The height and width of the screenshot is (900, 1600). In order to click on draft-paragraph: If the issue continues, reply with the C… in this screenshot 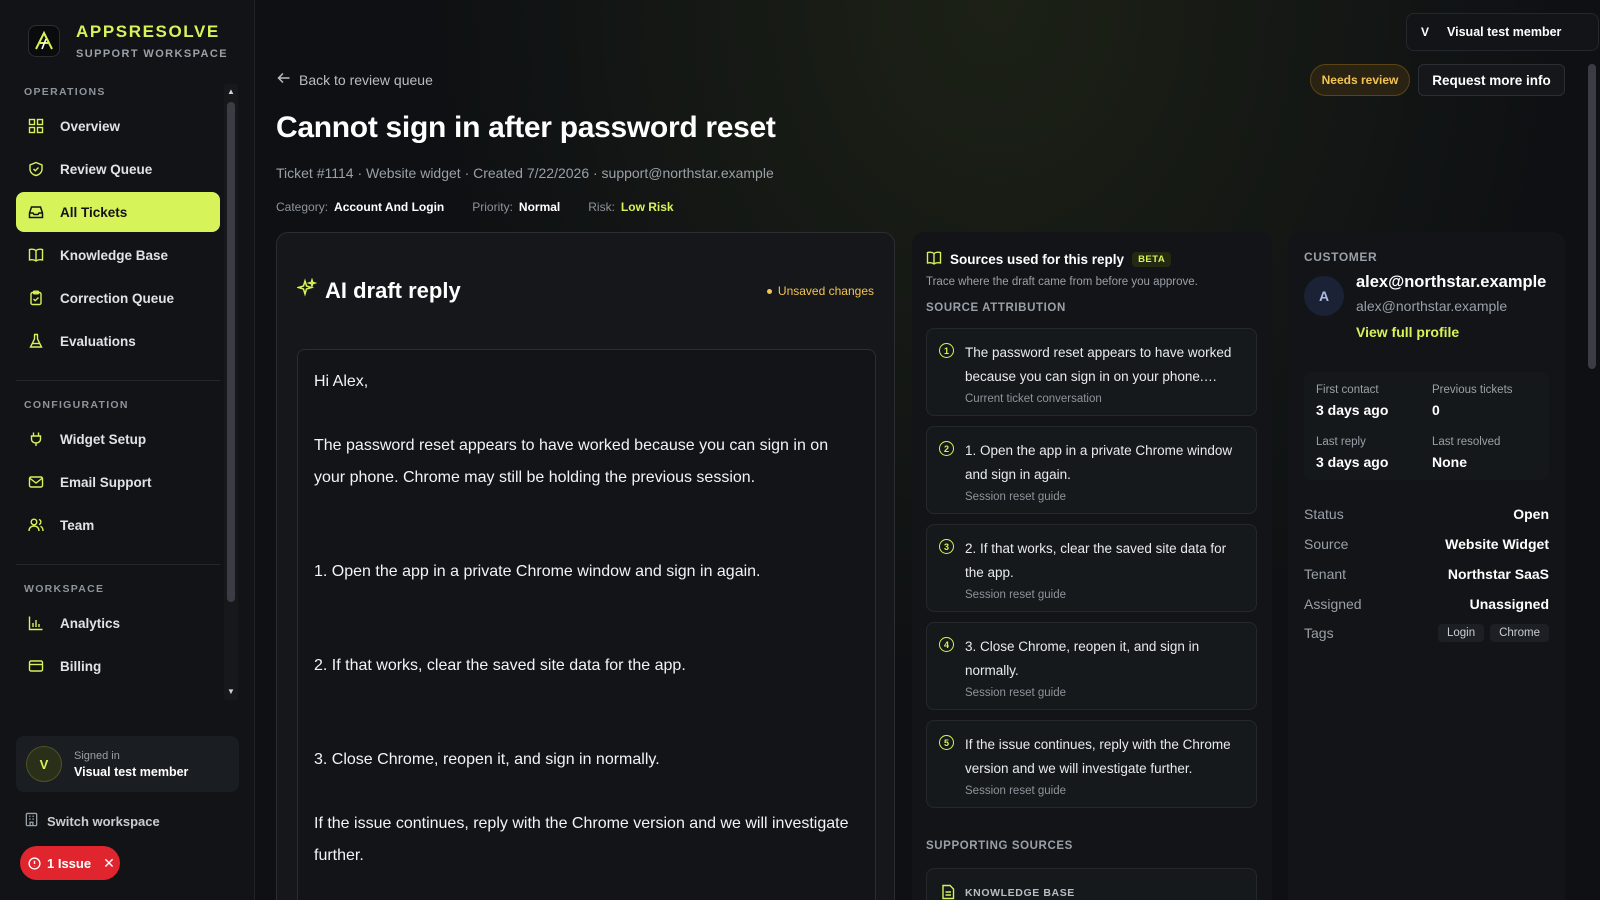, I will do `click(581, 839)`.